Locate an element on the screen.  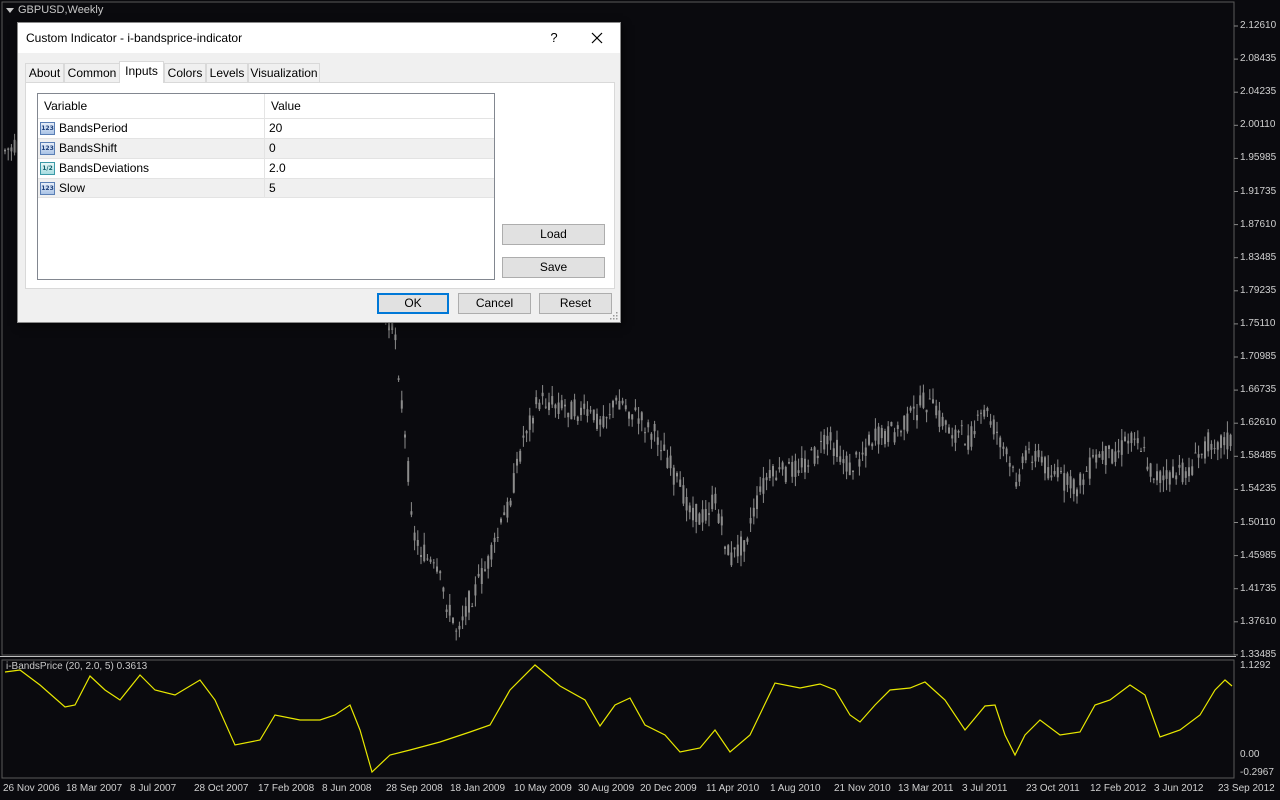
header-value: Value is located at coordinates (283, 106).